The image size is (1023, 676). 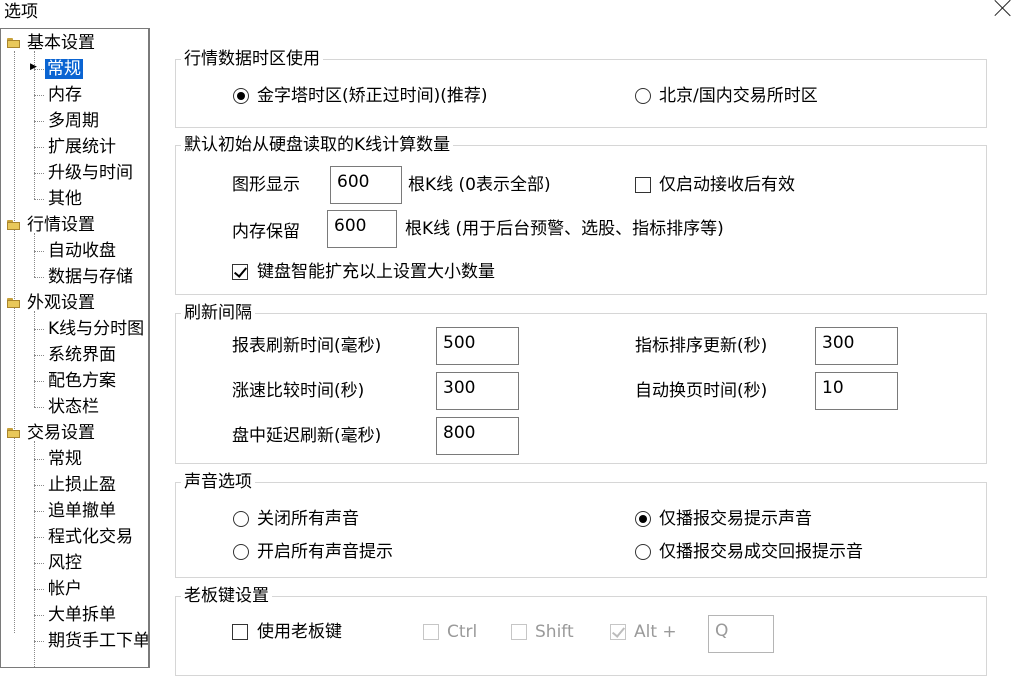 I want to click on speed-compare-input: 300, so click(x=477, y=391).